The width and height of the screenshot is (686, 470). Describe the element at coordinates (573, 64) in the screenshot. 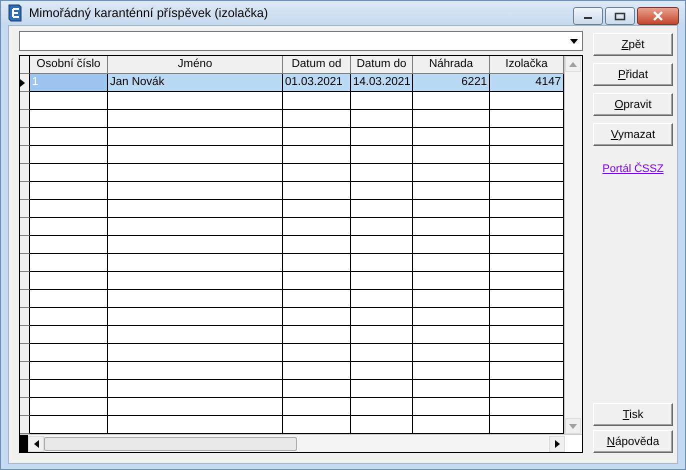

I see `scroll-up-icon` at that location.